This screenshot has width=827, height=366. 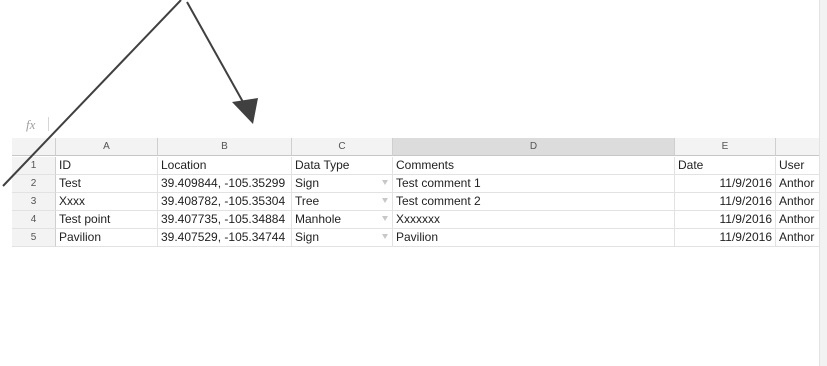 What do you see at coordinates (215, 52) in the screenshot?
I see `annotation-line-right` at bounding box center [215, 52].